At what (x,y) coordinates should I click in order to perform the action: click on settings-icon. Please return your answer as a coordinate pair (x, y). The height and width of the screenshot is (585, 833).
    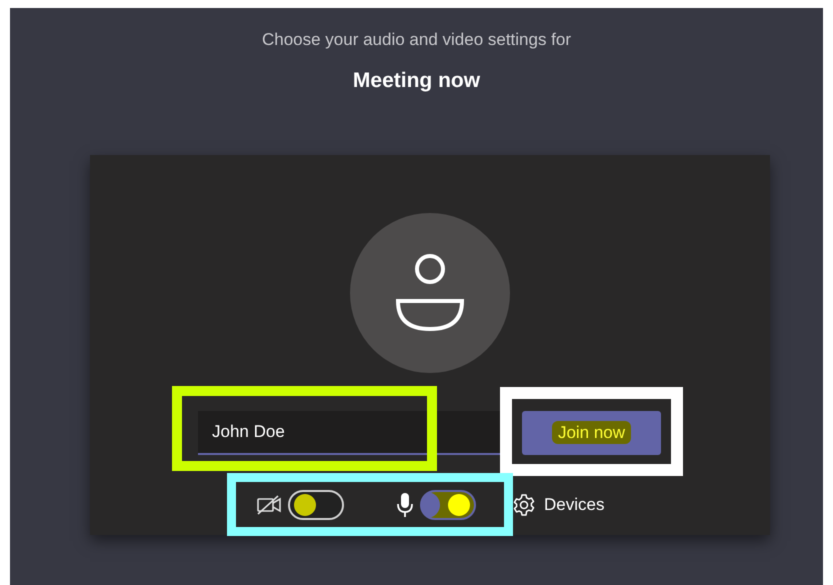
    Looking at the image, I should click on (524, 505).